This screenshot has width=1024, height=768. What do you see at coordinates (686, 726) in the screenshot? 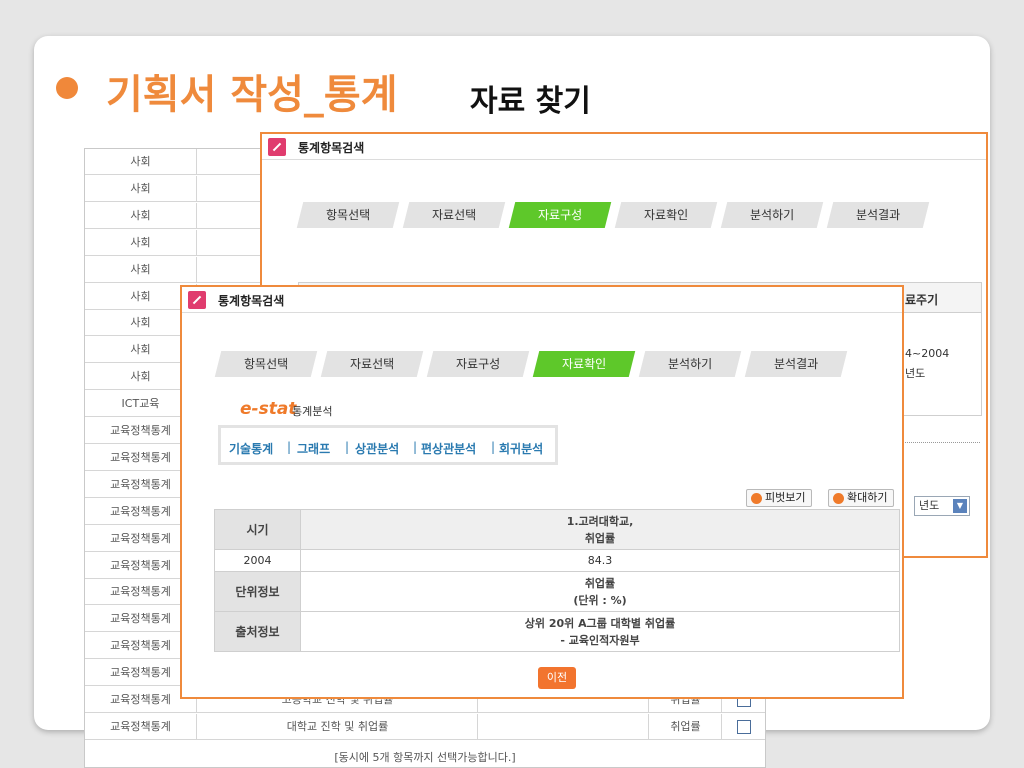
I see `item-unit: 취업률` at bounding box center [686, 726].